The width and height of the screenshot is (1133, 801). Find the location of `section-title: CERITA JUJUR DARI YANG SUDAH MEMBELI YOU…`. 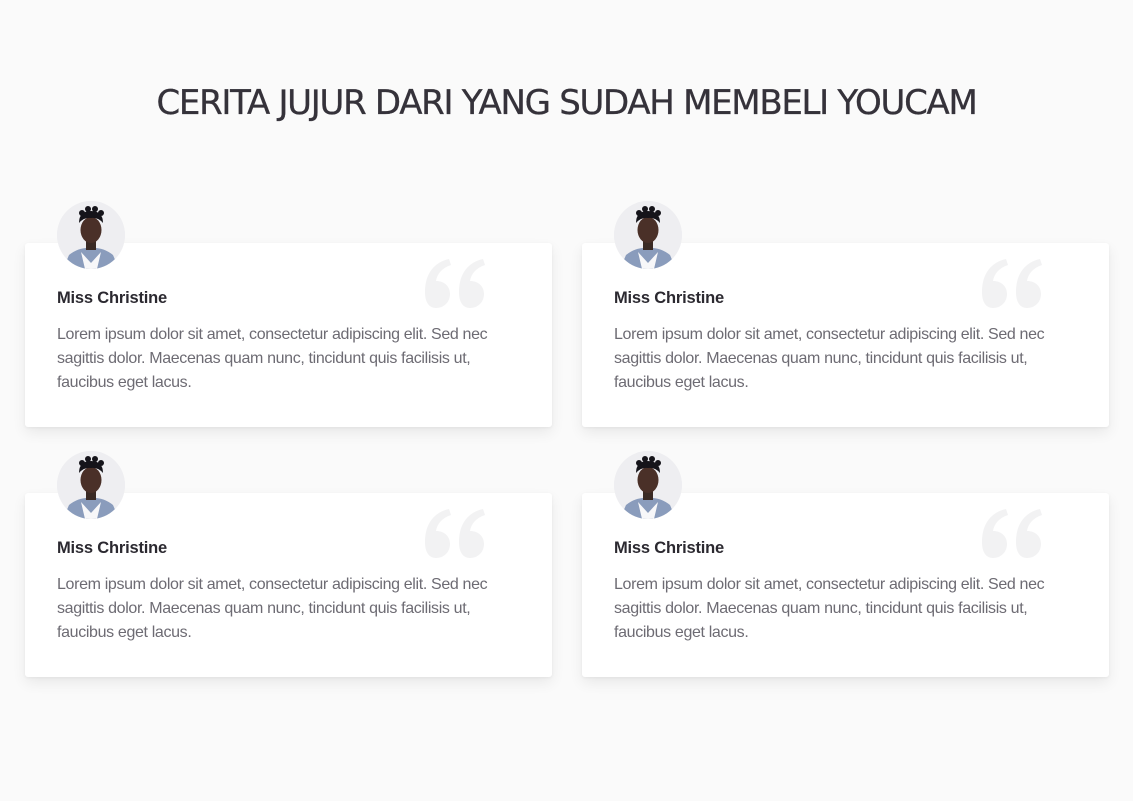

section-title: CERITA JUJUR DARI YANG SUDAH MEMBELI YOU… is located at coordinates (567, 103).